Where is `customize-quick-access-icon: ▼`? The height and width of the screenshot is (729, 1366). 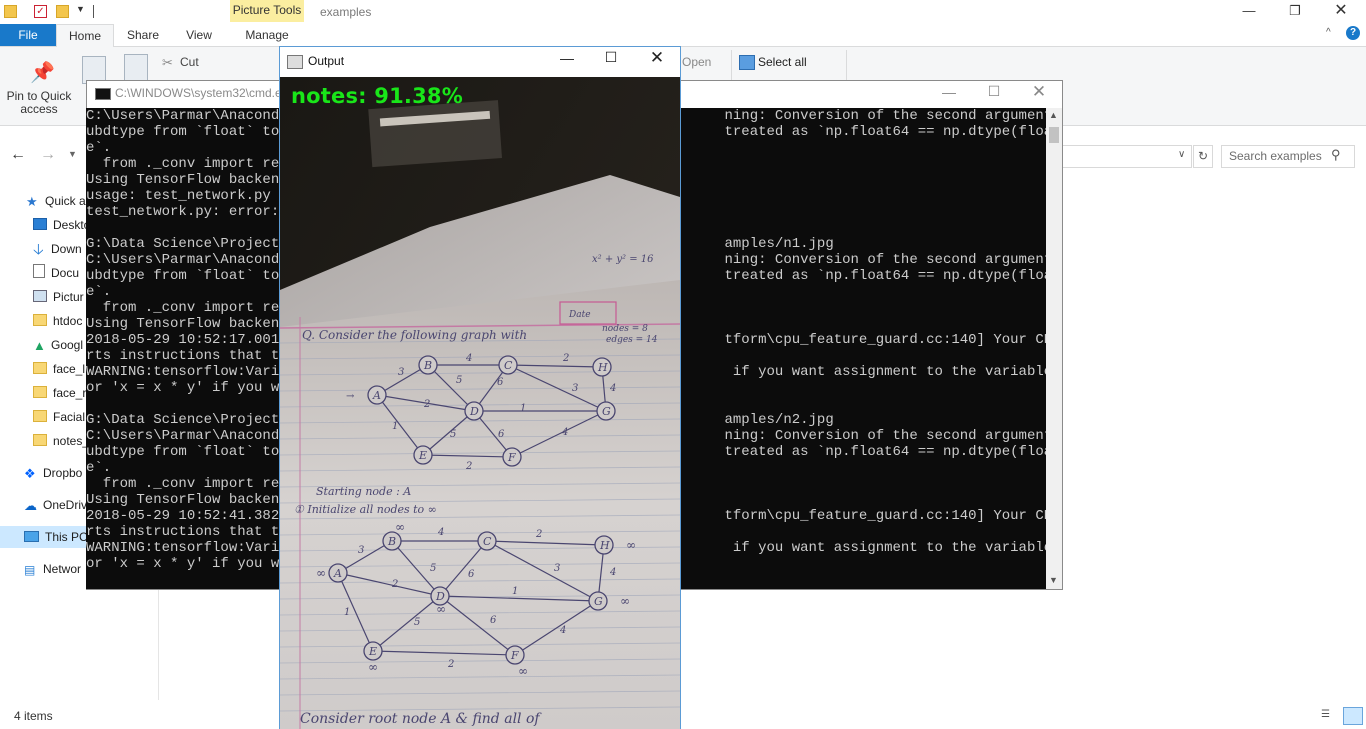
customize-quick-access-icon: ▼ is located at coordinates (80, 9).